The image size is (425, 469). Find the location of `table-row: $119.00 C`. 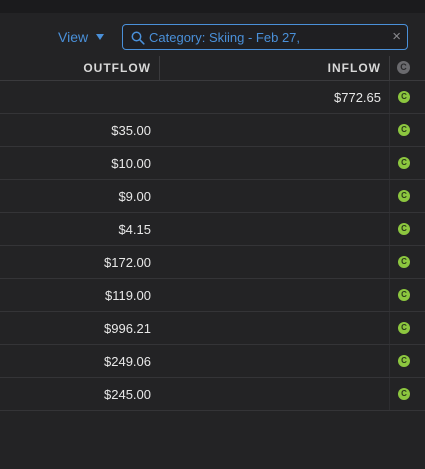

table-row: $119.00 C is located at coordinates (212, 295).